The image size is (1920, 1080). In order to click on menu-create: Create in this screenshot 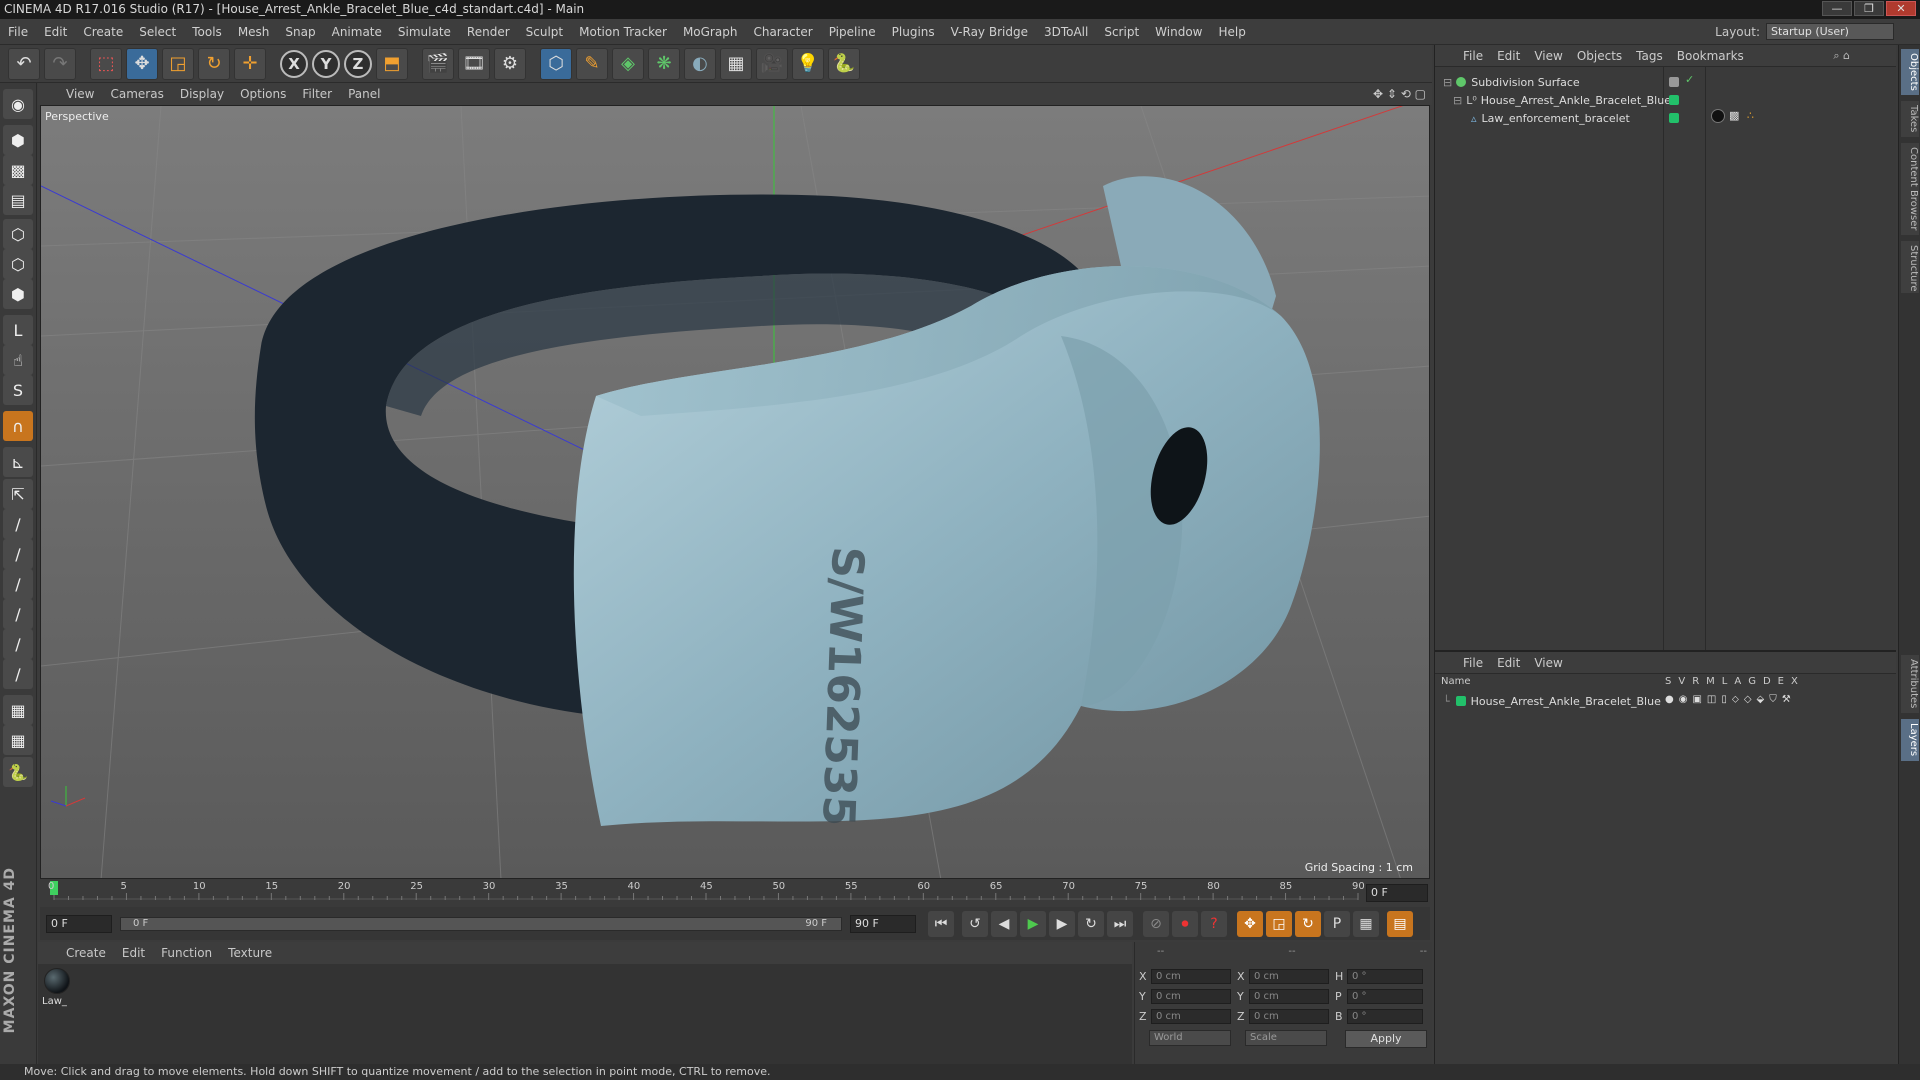, I will do `click(103, 32)`.